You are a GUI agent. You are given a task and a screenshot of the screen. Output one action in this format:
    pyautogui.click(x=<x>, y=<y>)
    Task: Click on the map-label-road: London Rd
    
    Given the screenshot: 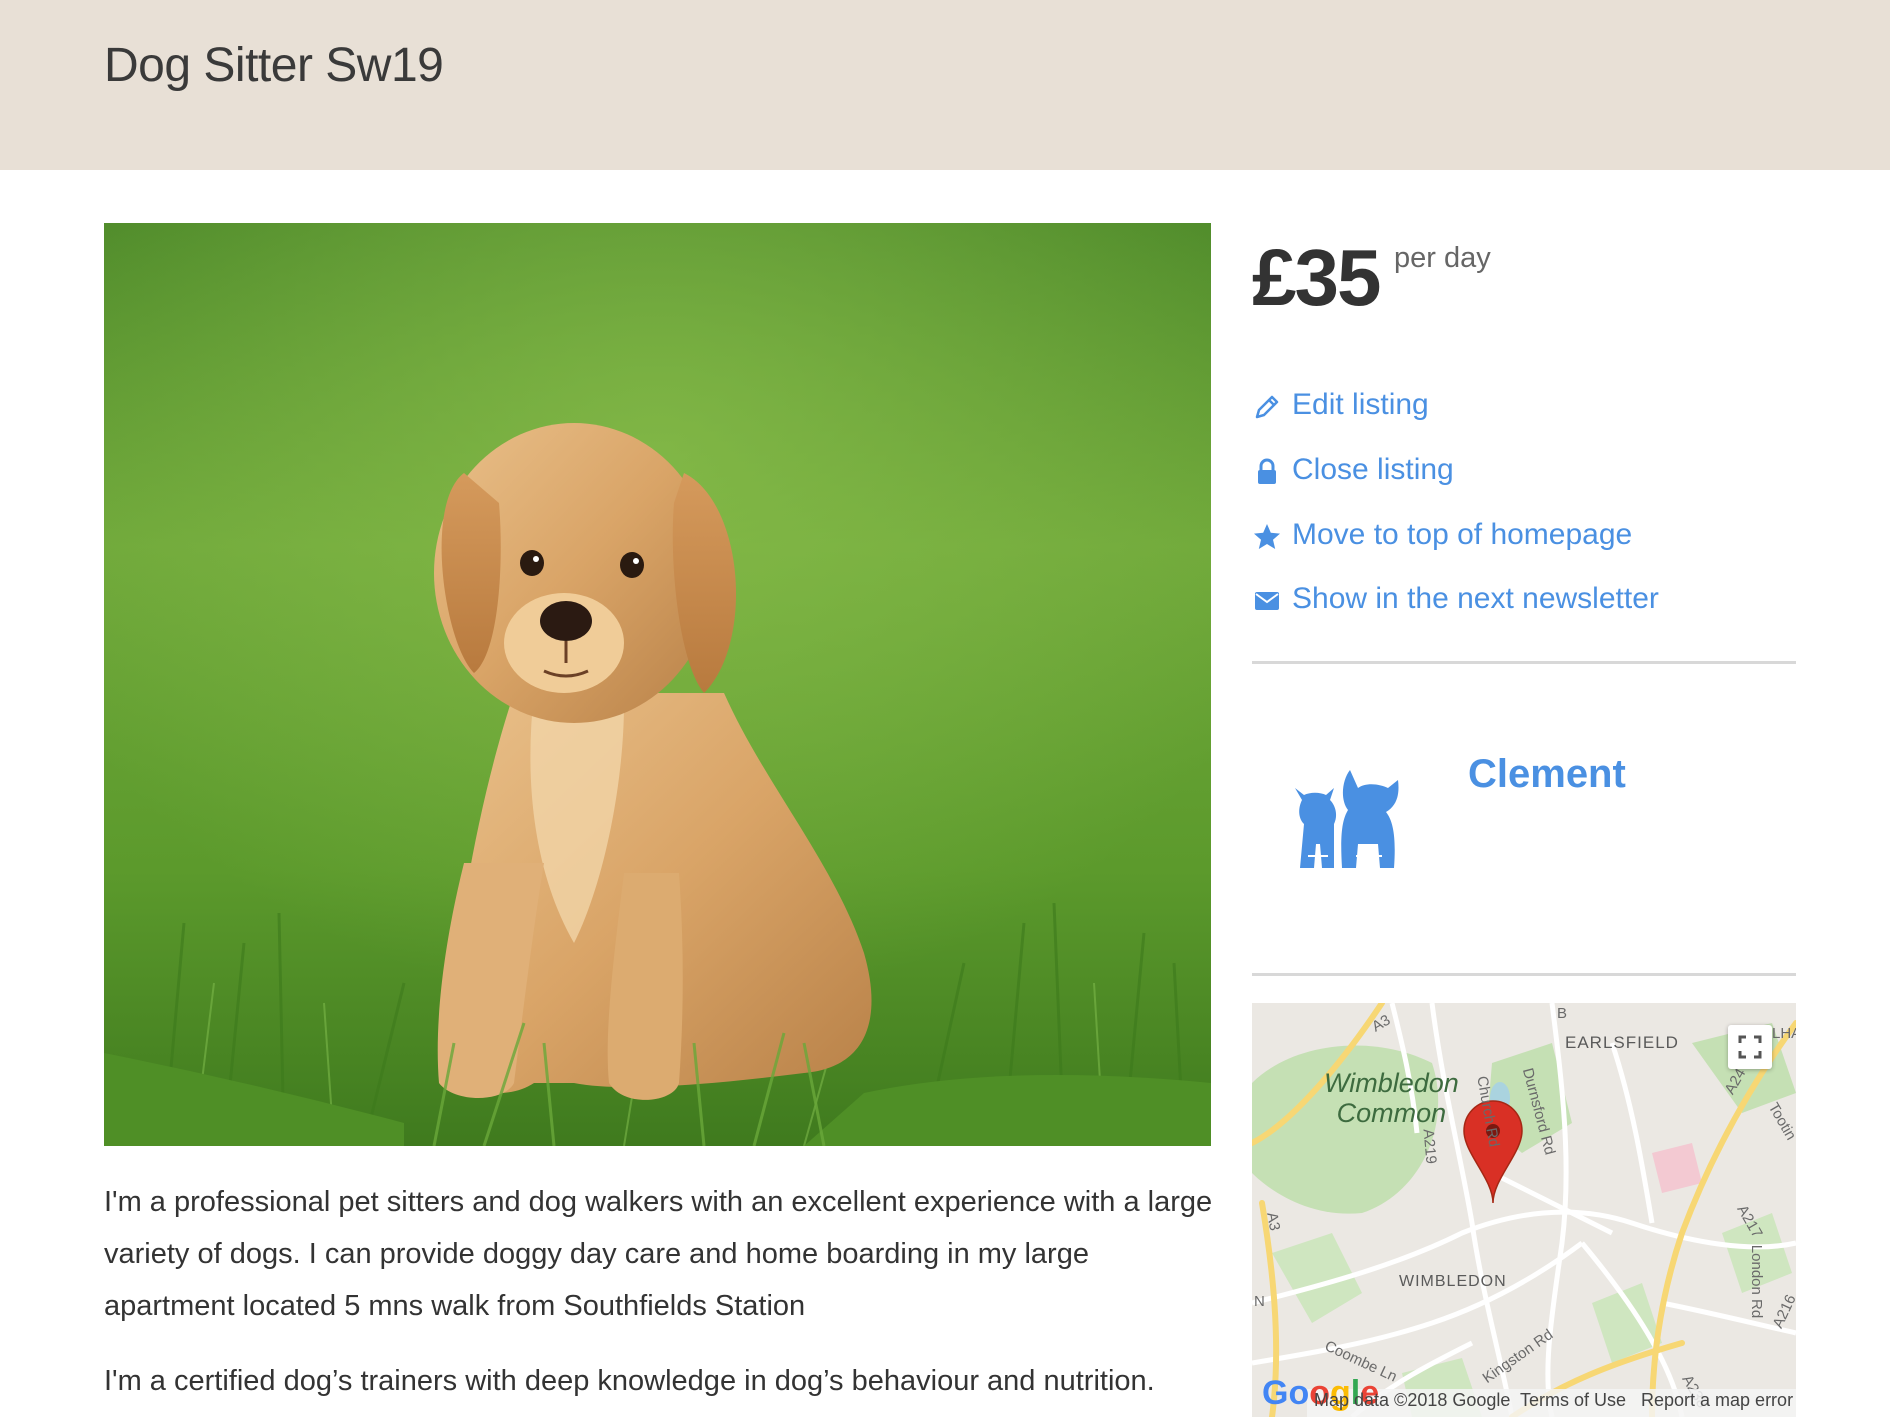 What is the action you would take?
    pyautogui.click(x=1757, y=1281)
    